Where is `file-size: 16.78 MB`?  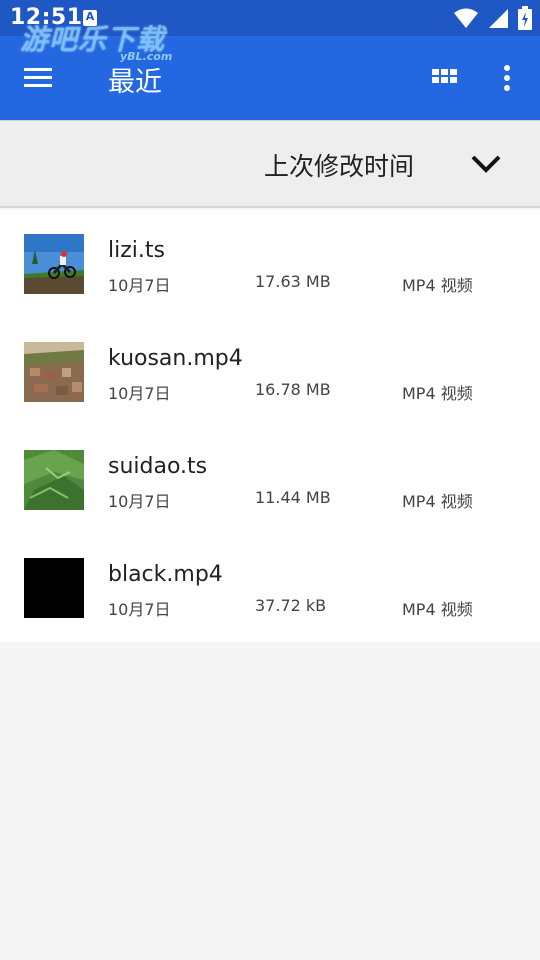
file-size: 16.78 MB is located at coordinates (293, 389).